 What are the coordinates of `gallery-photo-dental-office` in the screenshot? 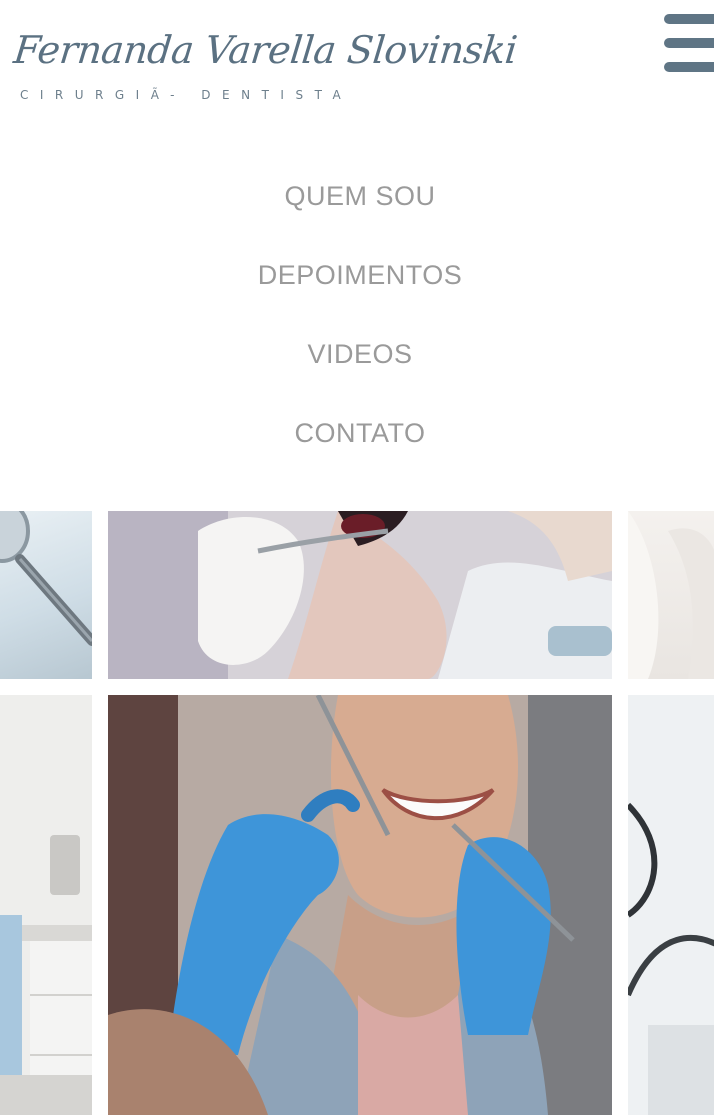 It's located at (671, 595).